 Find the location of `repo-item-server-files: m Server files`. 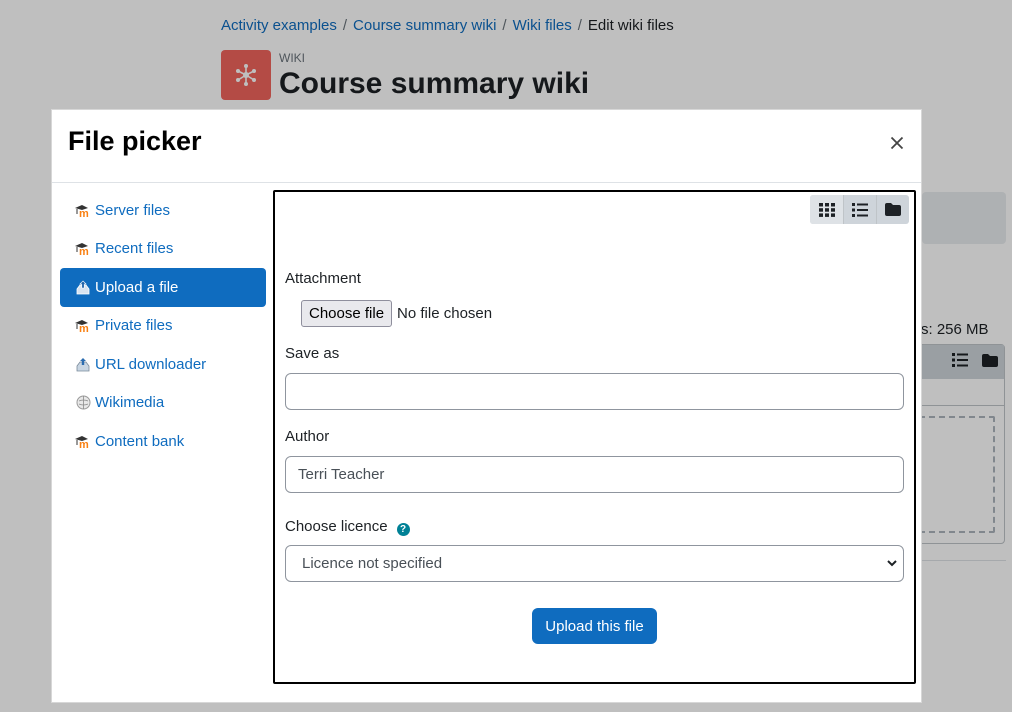

repo-item-server-files: m Server files is located at coordinates (163, 210).